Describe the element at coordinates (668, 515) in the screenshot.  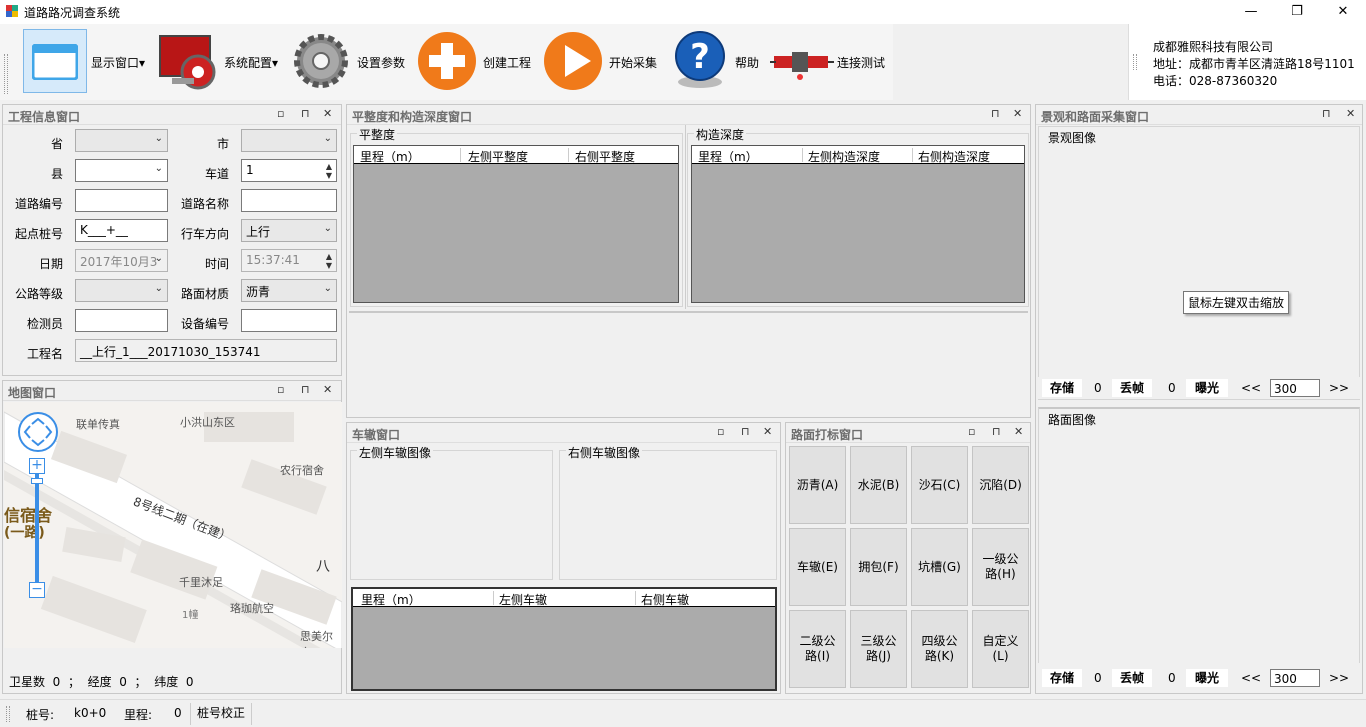
I see `right-rut-image` at that location.